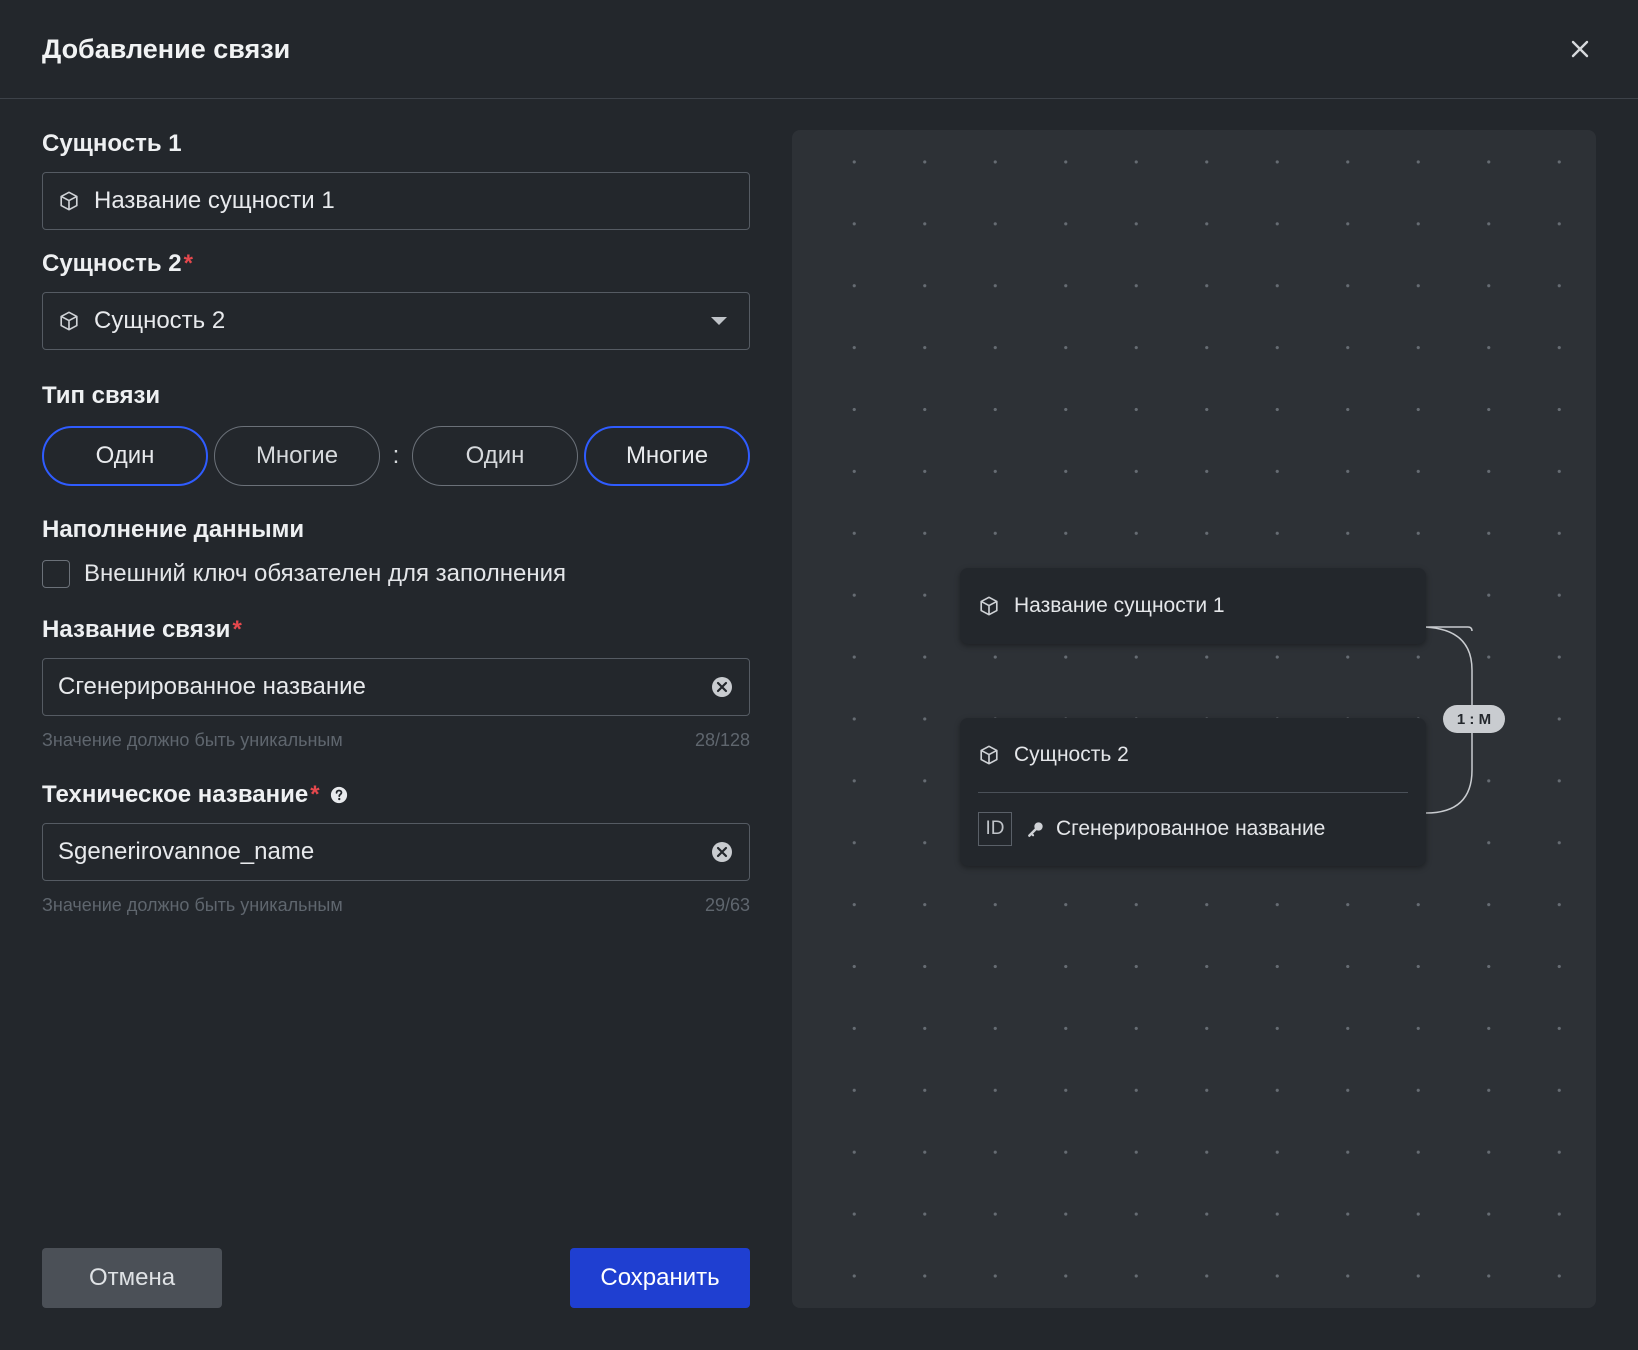 The height and width of the screenshot is (1350, 1638). What do you see at coordinates (56, 574) in the screenshot?
I see `foreign-key-required-checkbox` at bounding box center [56, 574].